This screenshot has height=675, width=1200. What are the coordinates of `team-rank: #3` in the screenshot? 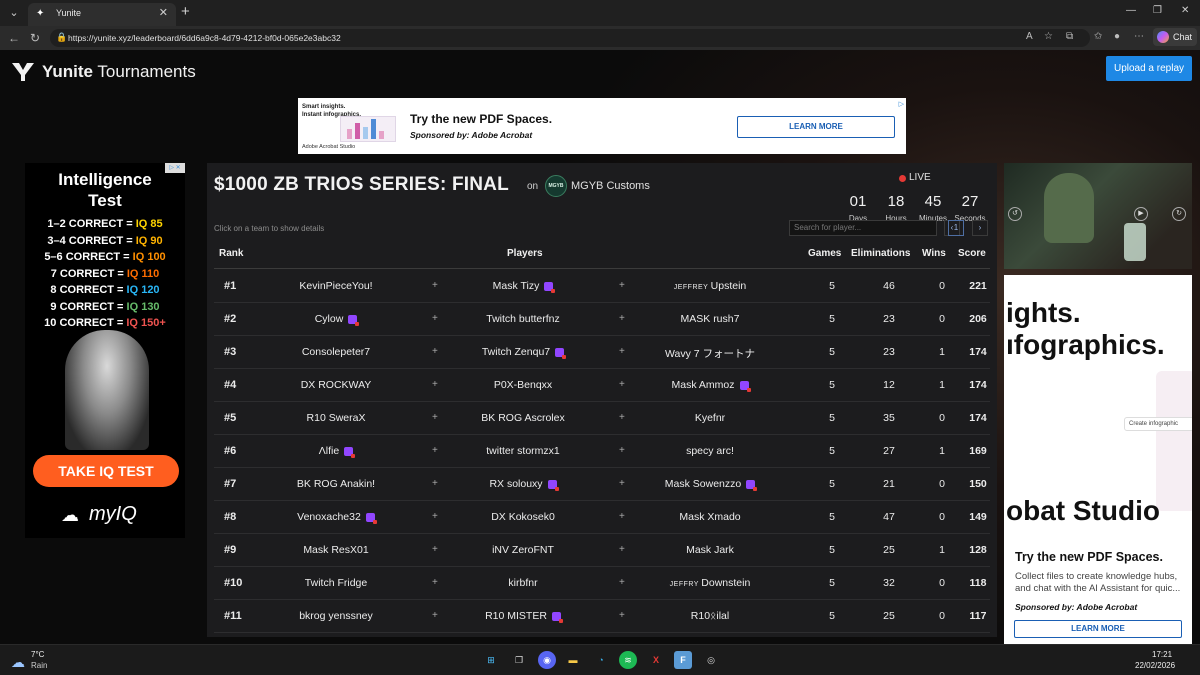 It's located at (230, 352).